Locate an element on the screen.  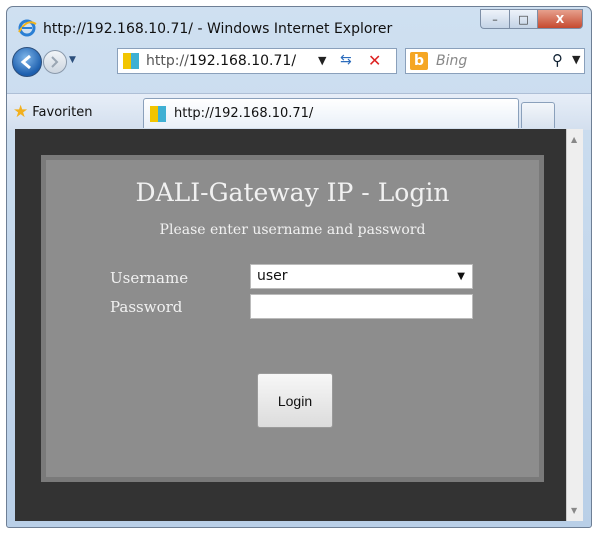
address-url: http://192.168.10.71/ is located at coordinates (221, 61).